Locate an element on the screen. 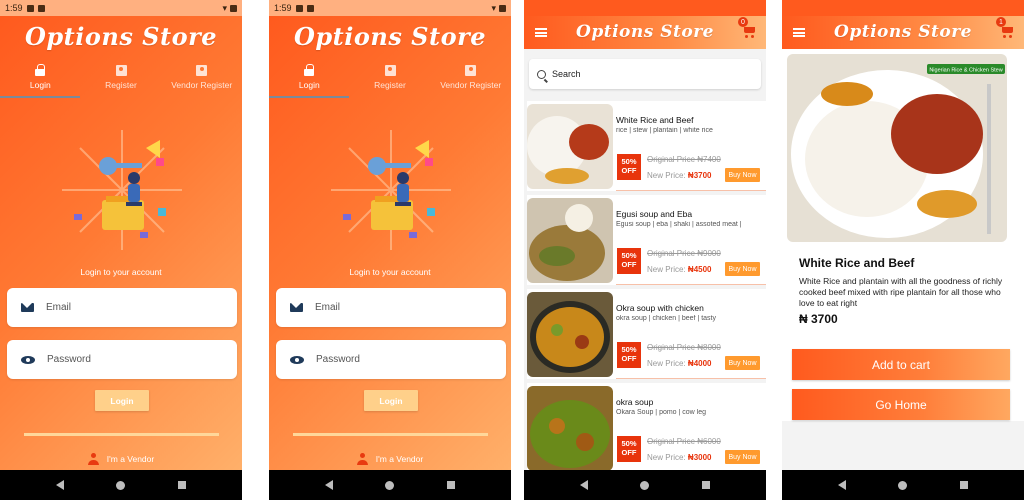 The height and width of the screenshot is (500, 1024). item-tags: okra soup | chicken | beef | tasty is located at coordinates (666, 318).